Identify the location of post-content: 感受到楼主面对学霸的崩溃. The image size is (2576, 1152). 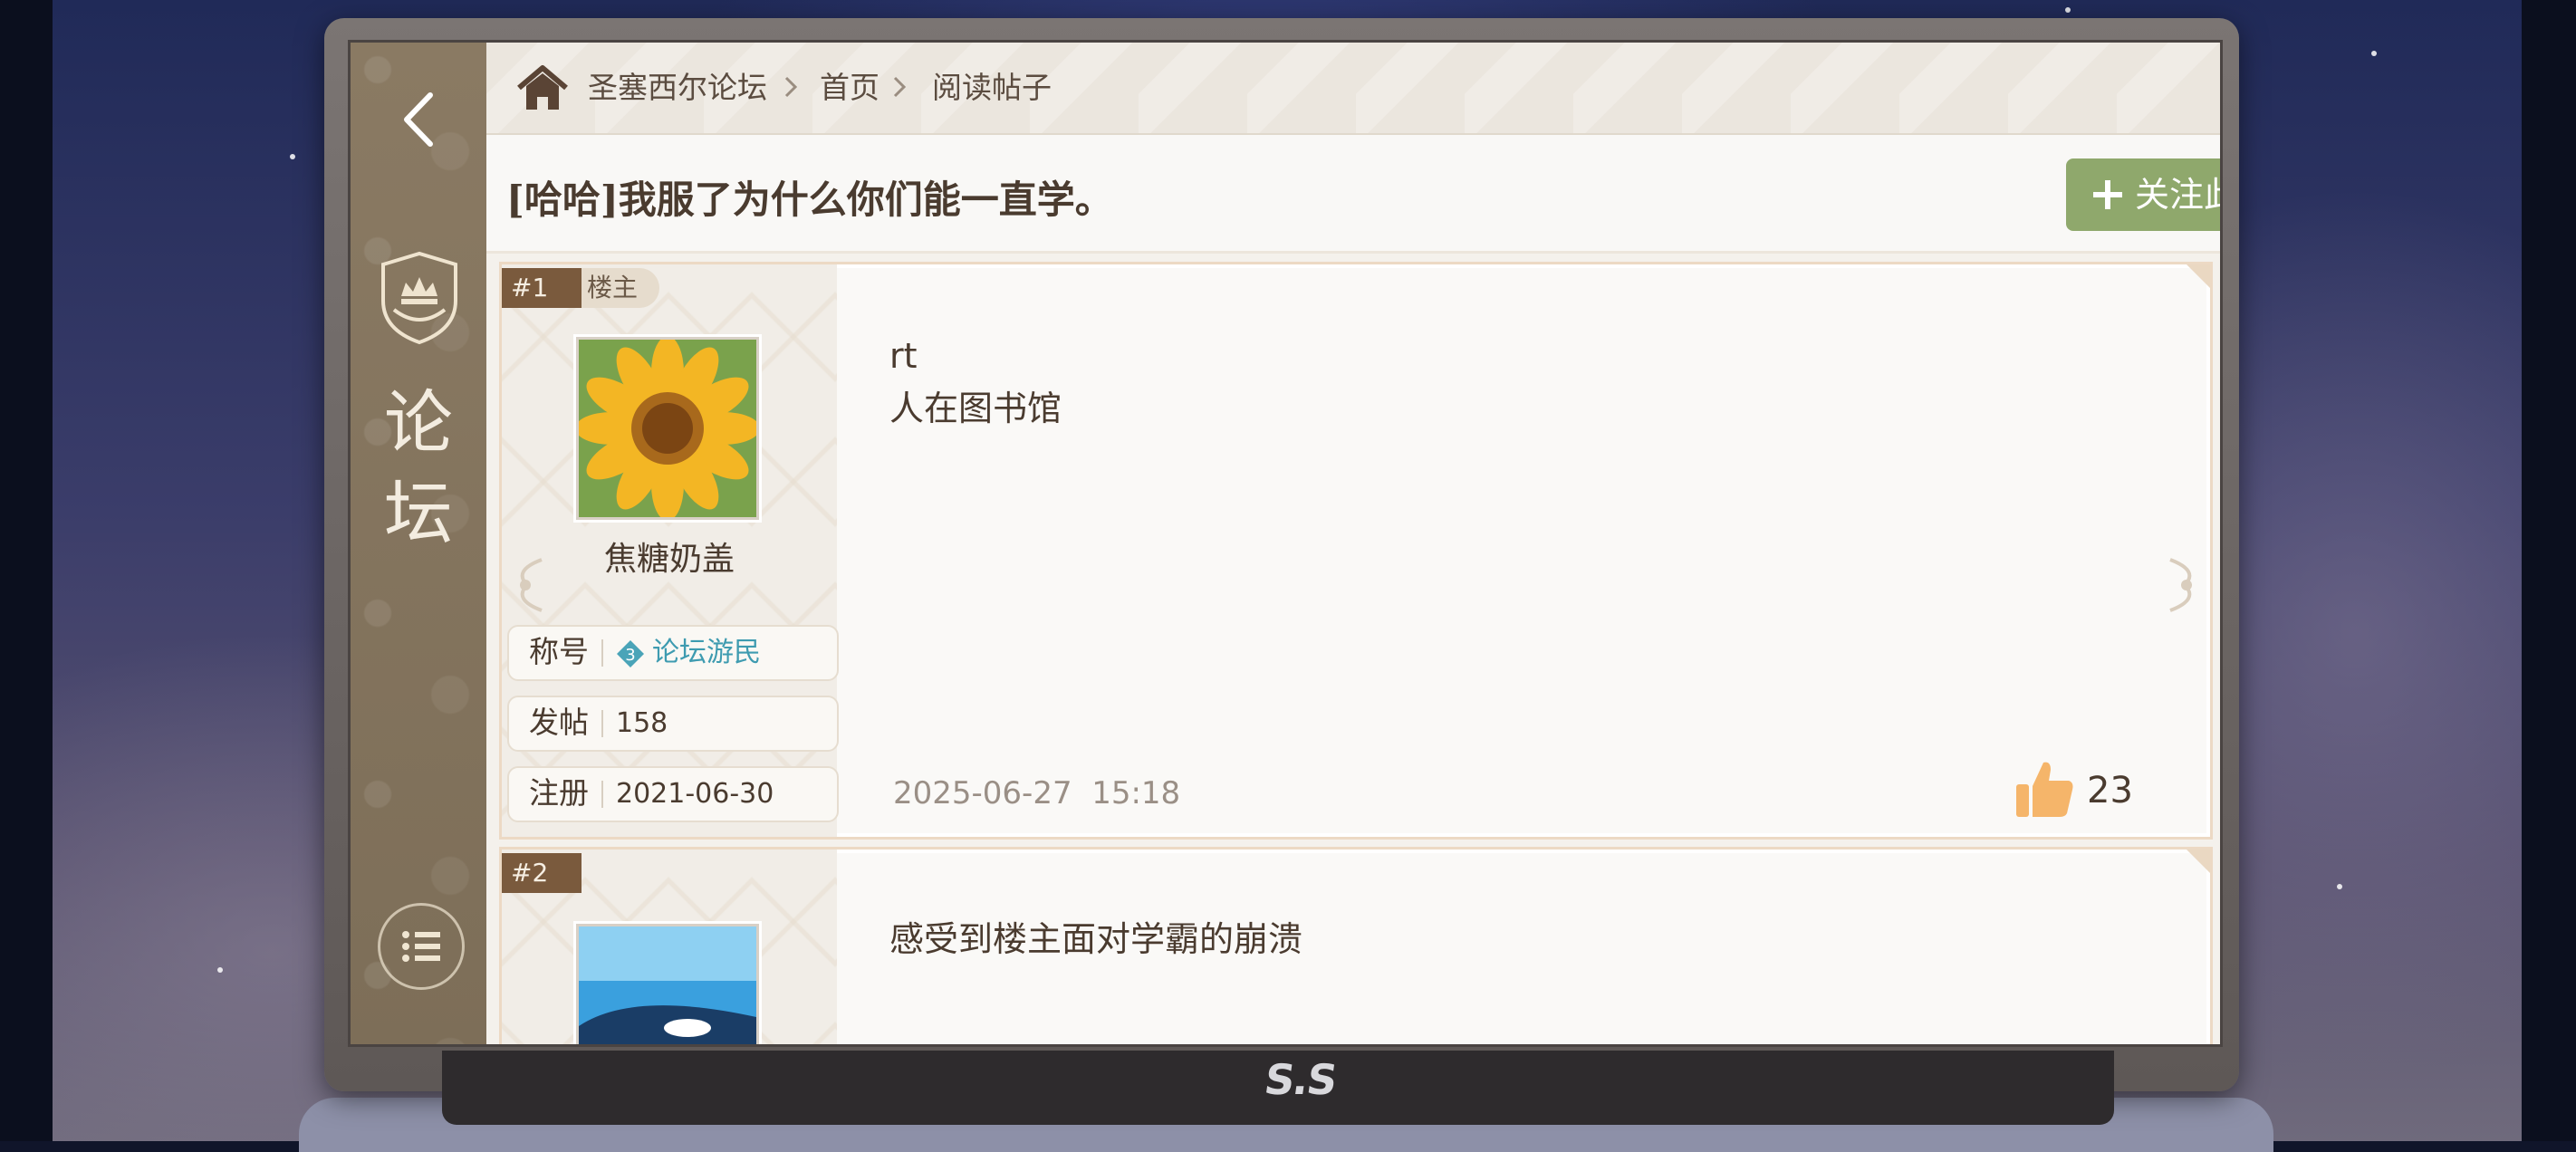
(1095, 939).